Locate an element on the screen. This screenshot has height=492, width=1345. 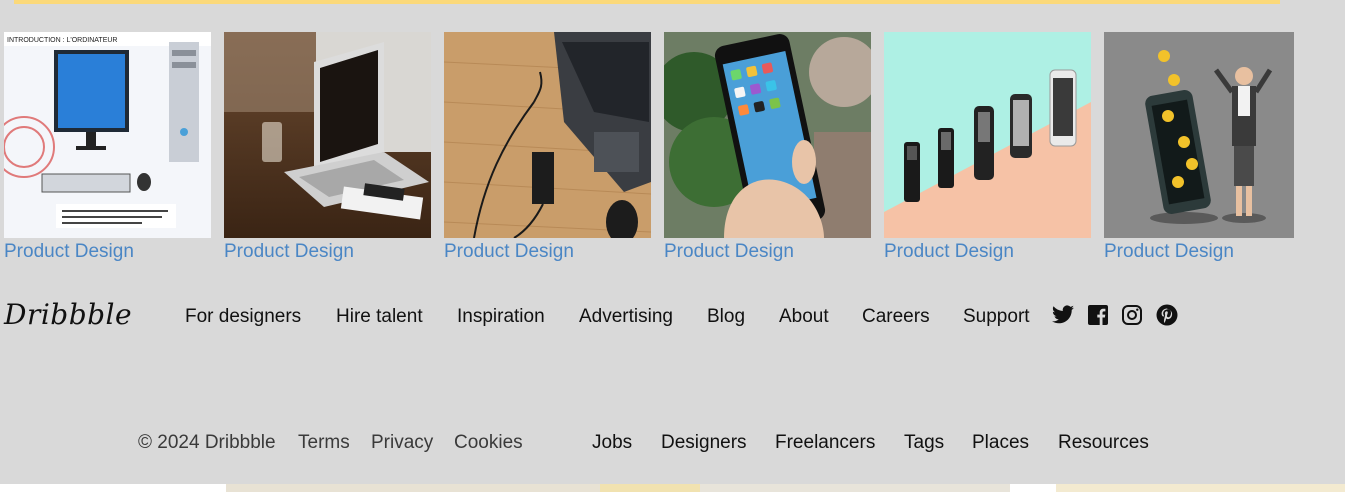
laptop-on-table-image is located at coordinates (327, 135).